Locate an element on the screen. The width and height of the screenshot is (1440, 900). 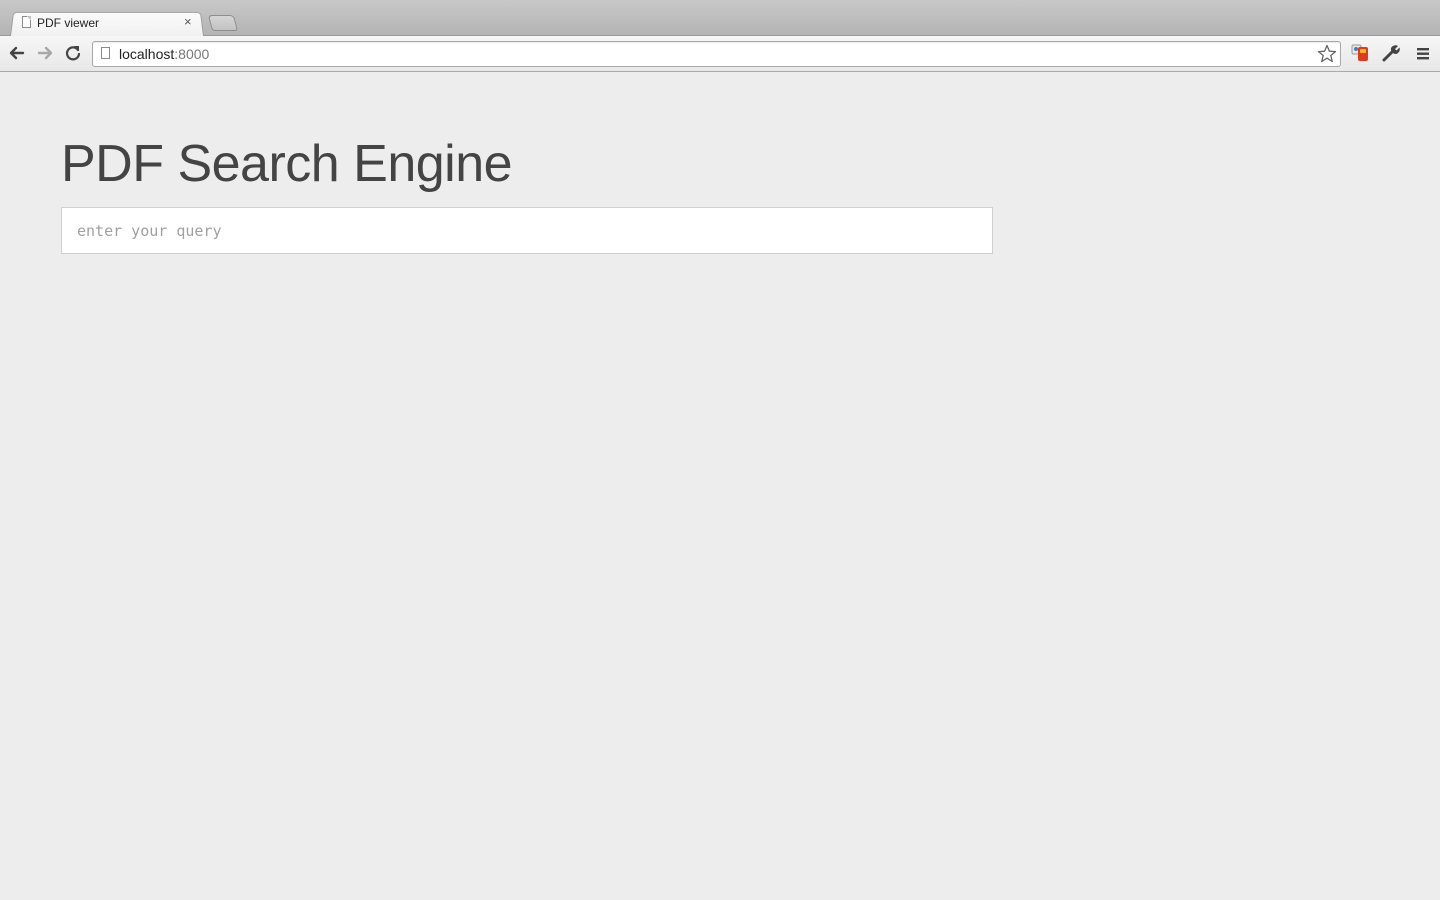
bookmark-star-button is located at coordinates (1327, 54).